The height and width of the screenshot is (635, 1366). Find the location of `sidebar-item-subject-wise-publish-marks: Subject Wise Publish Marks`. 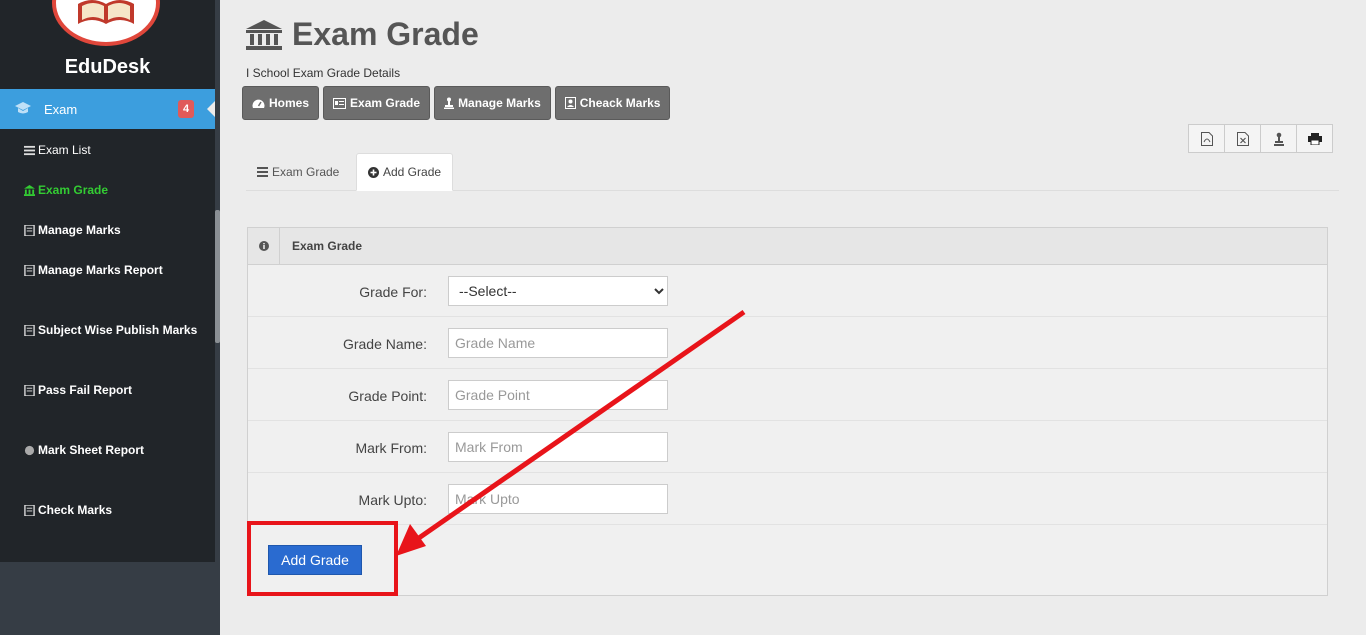

sidebar-item-subject-wise-publish-marks: Subject Wise Publish Marks is located at coordinates (110, 330).